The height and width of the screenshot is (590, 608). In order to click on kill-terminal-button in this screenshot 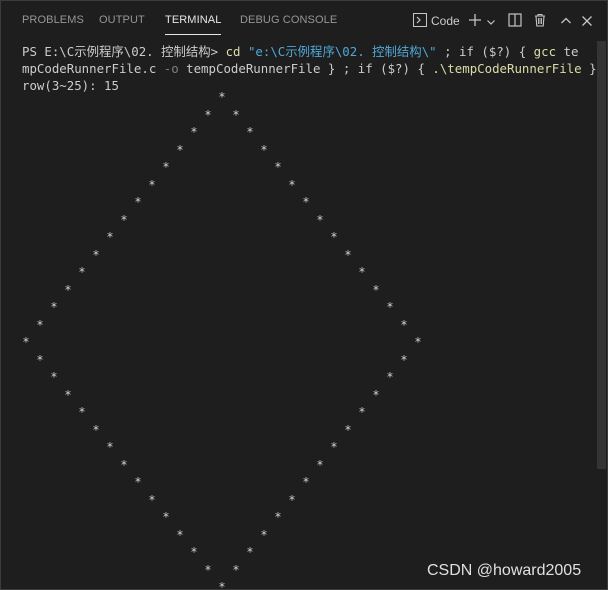, I will do `click(540, 21)`.